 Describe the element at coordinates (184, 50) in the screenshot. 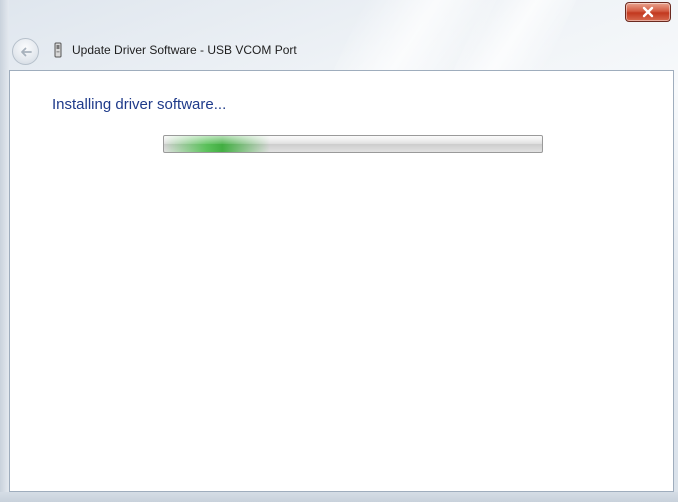

I see `window-title: Update Driver Software - USB VCOM Port` at that location.